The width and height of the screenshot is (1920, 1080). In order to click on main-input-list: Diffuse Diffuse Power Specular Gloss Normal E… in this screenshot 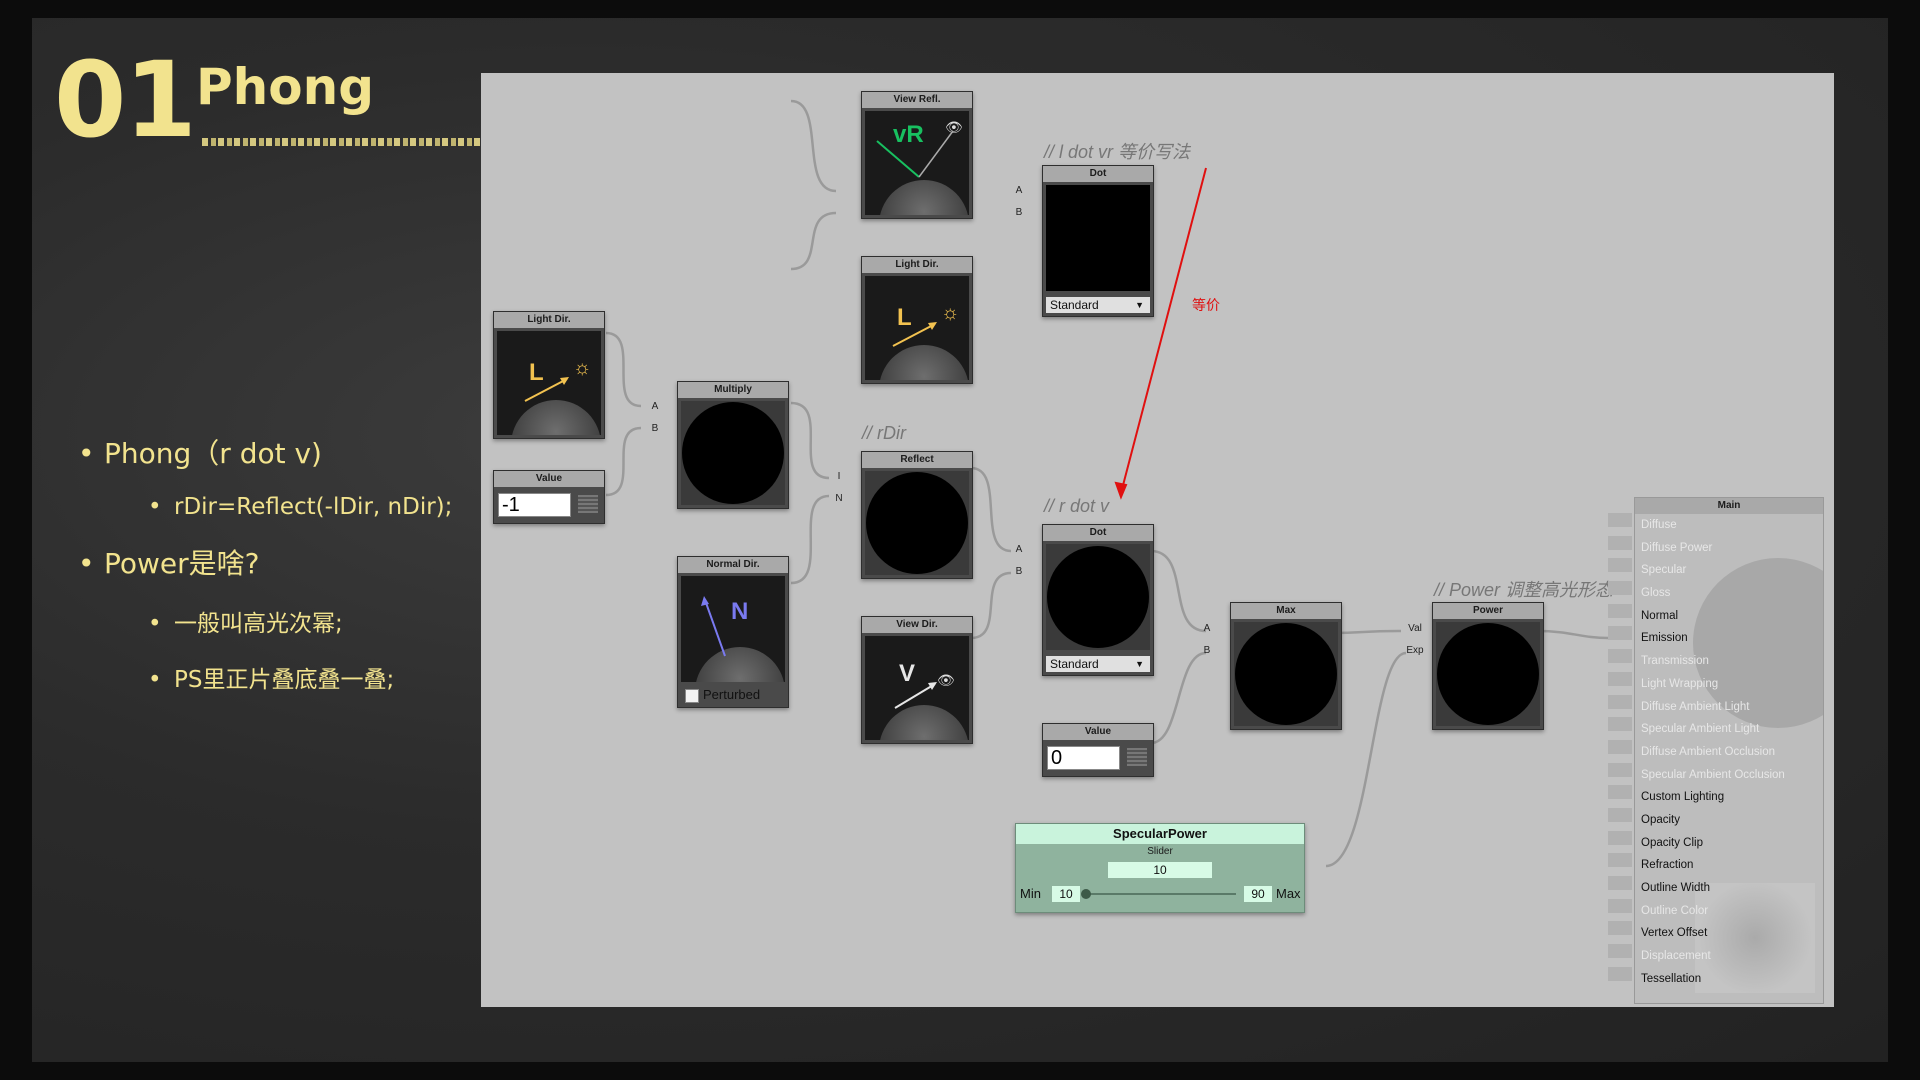, I will do `click(1729, 752)`.